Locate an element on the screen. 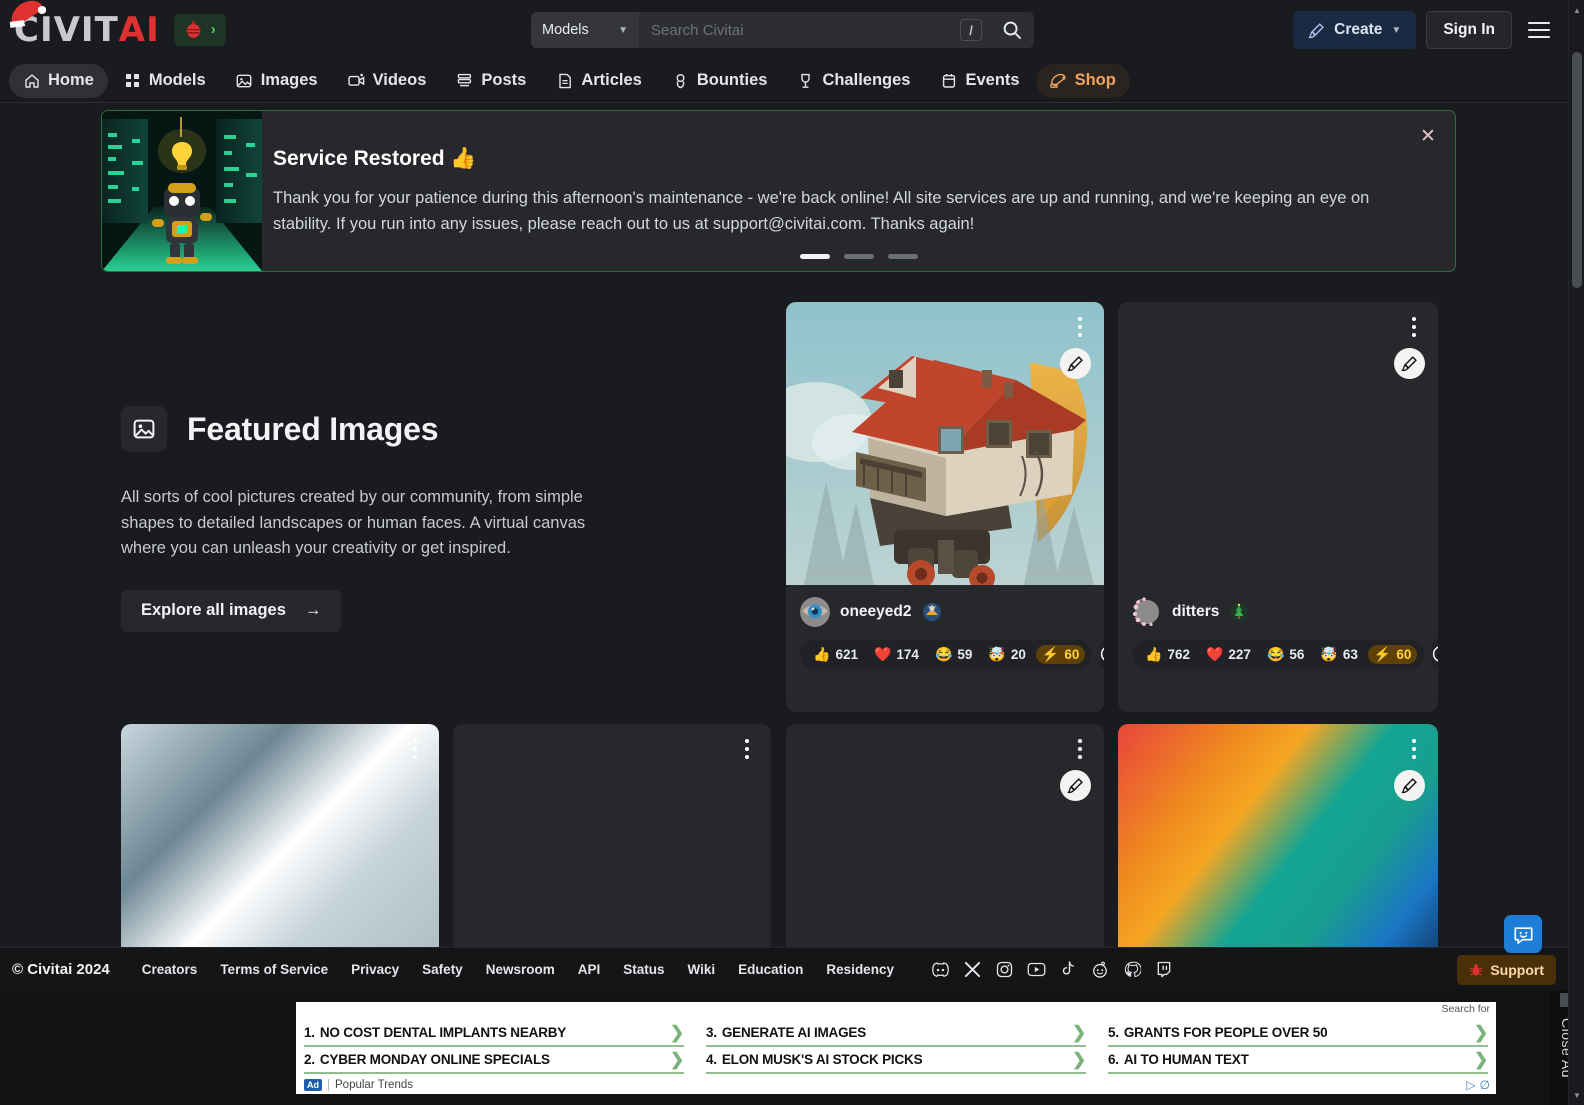 The height and width of the screenshot is (1105, 1584). footer-link-privacy: Privacy is located at coordinates (375, 969).